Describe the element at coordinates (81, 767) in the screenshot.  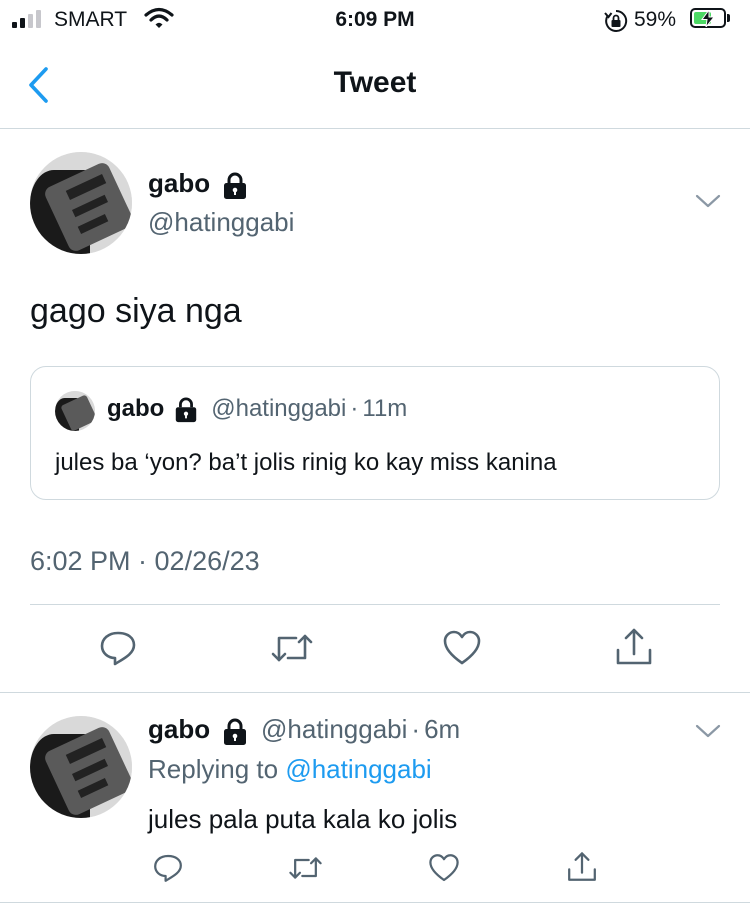
I see `reply-avatar` at that location.